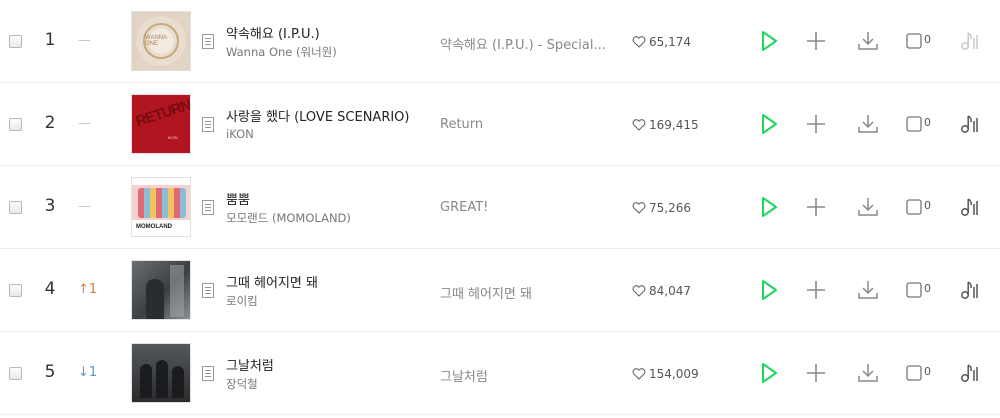  Describe the element at coordinates (154, 227) in the screenshot. I see `cover-art: MOMOLAND` at that location.